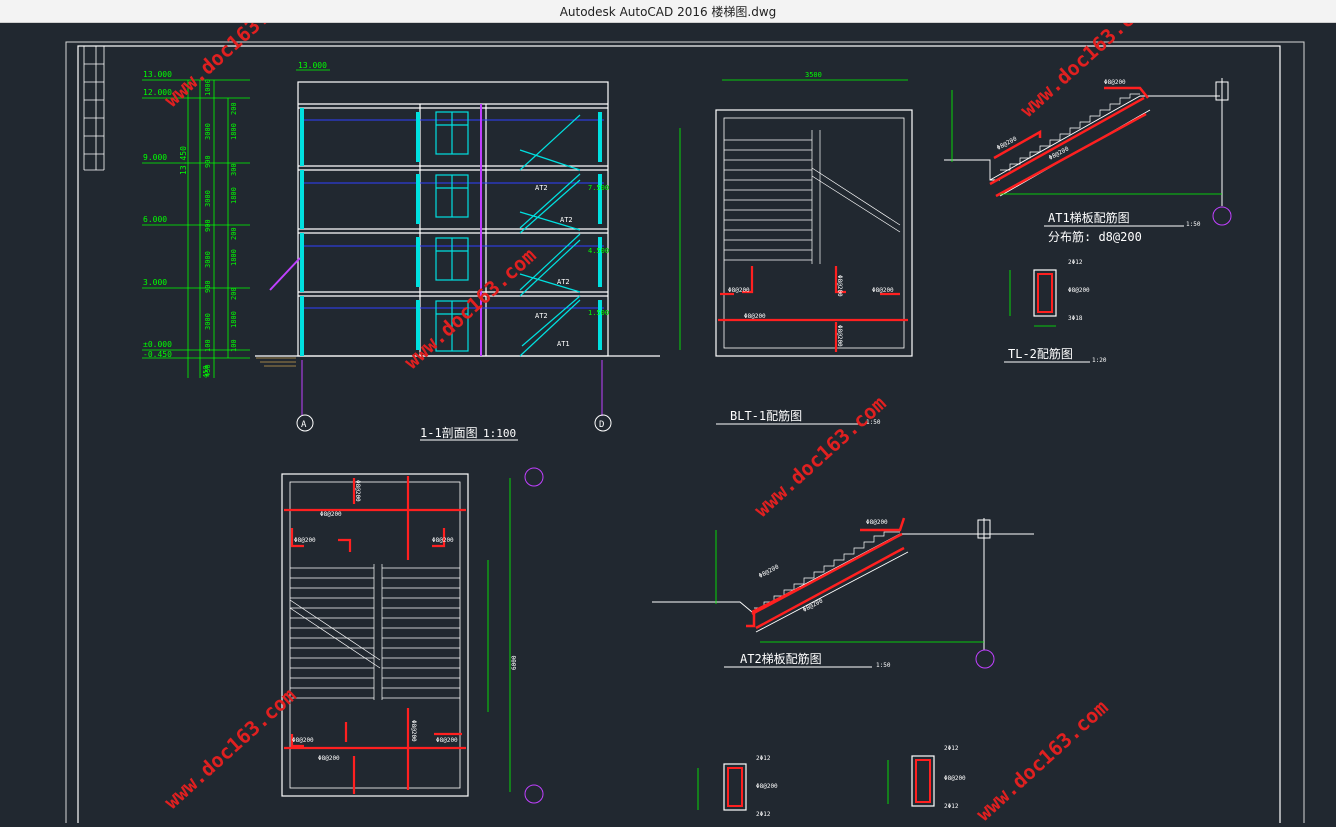  I want to click on at1-scale: 1:50, so click(1193, 224).